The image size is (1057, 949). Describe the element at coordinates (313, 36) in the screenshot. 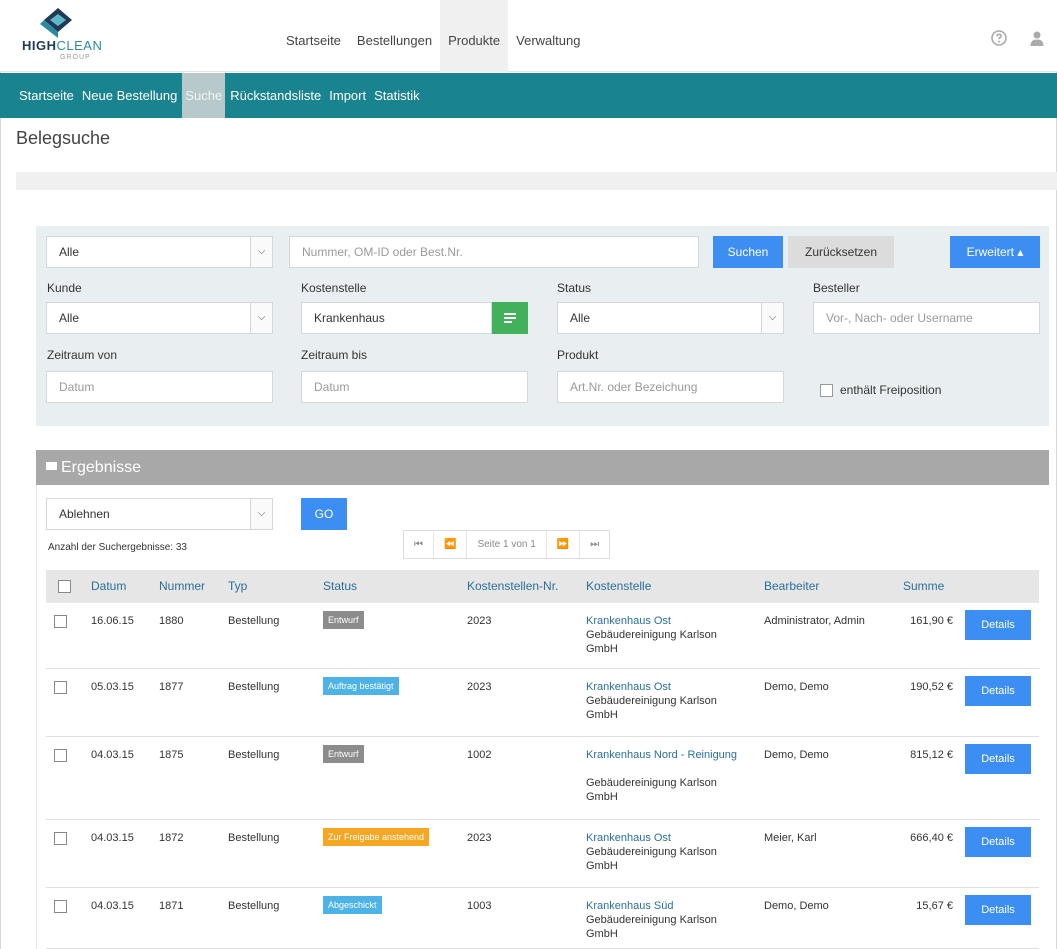

I see `top-nav-startseite: Startseite` at that location.